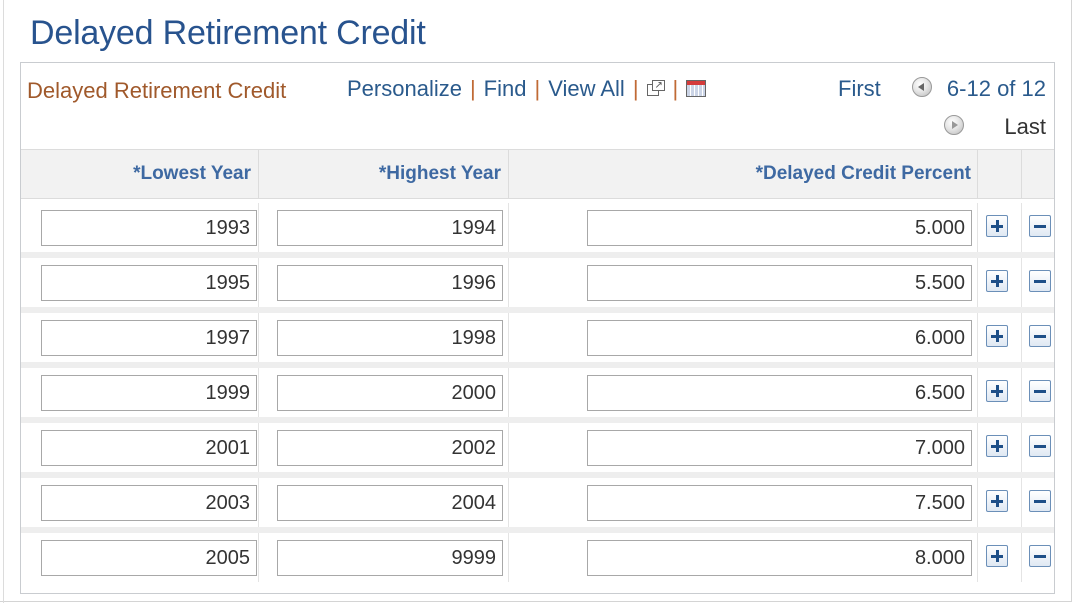 Image resolution: width=1073 pixels, height=603 pixels. Describe the element at coordinates (922, 87) in the screenshot. I see `previous-arrow-icon` at that location.